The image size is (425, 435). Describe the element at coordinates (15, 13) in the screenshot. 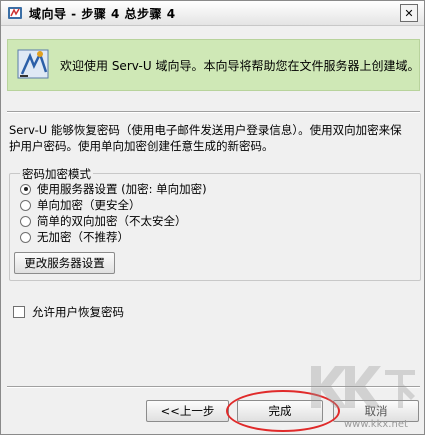

I see `domain-wizard-icon` at that location.